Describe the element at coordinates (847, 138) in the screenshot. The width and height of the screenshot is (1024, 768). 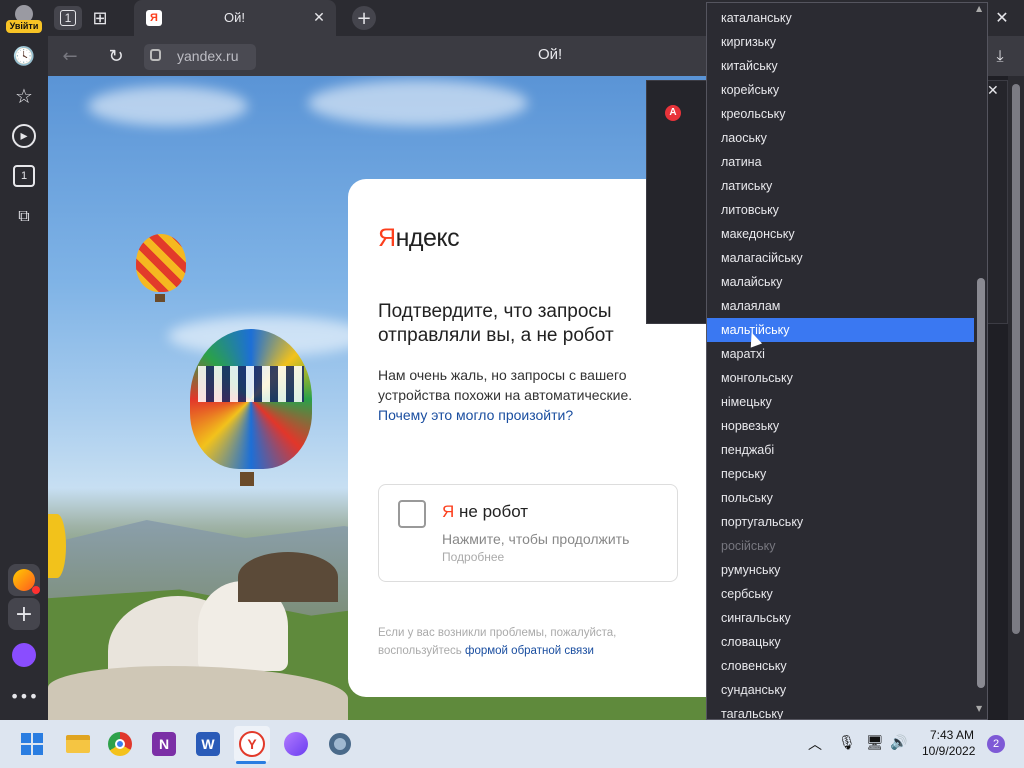
I see `language-option: лаоську` at that location.